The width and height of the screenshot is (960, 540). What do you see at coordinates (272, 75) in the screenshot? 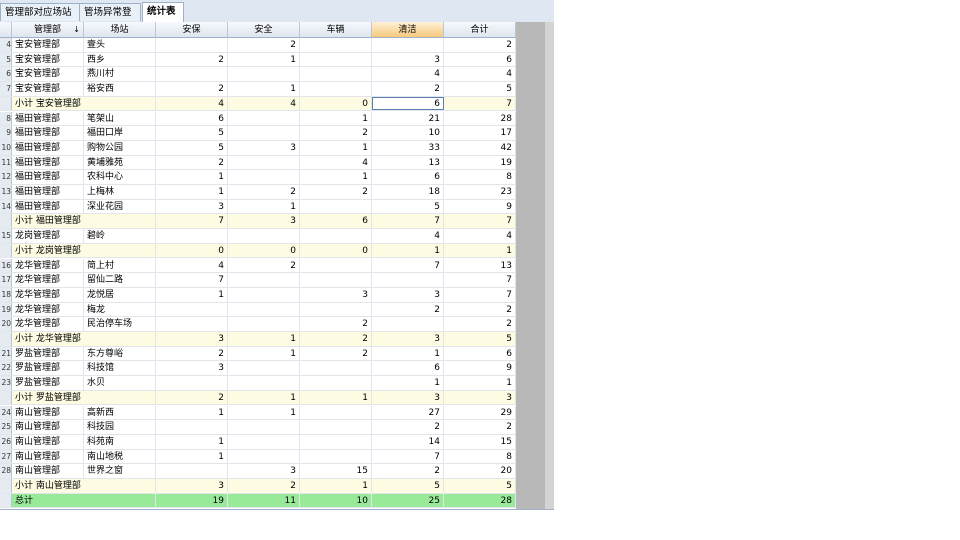
I see `table-row: 6 宝安管理部 燕川村 4 4` at bounding box center [272, 75].